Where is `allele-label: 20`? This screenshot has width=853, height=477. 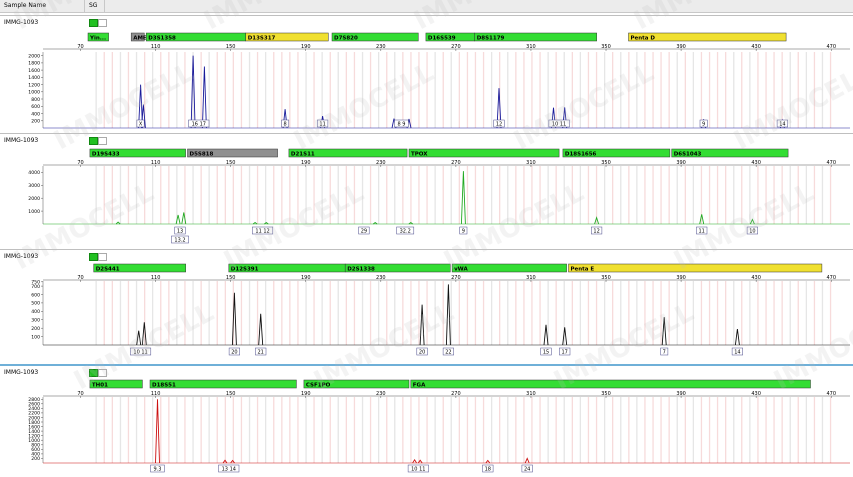 allele-label: 20 is located at coordinates (234, 352).